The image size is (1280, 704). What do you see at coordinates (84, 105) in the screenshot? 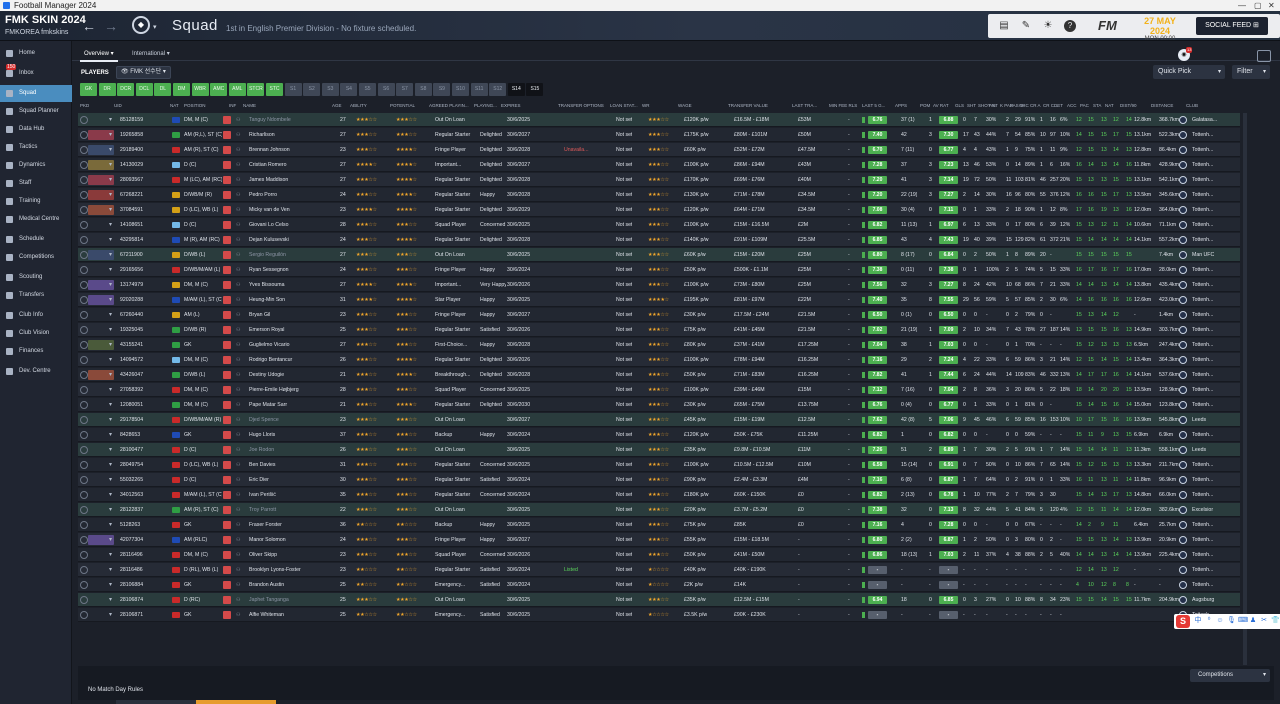
I see `column-header: PKD` at bounding box center [84, 105].